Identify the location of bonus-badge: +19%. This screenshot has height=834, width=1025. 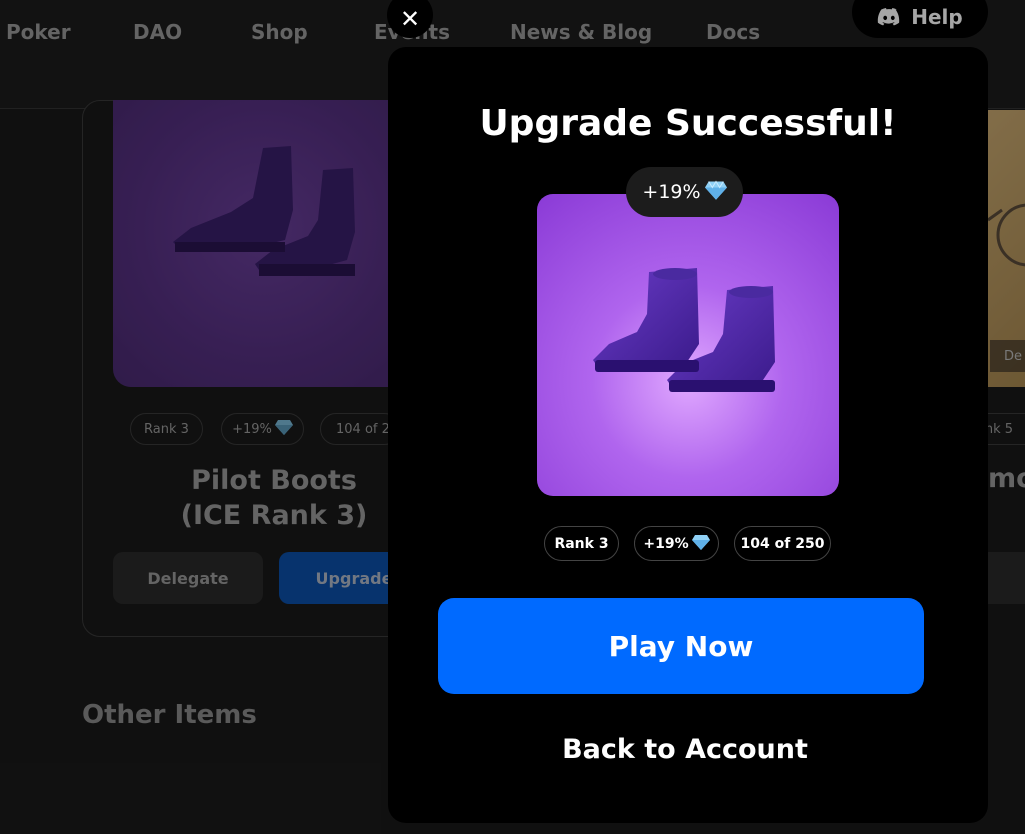
(676, 543).